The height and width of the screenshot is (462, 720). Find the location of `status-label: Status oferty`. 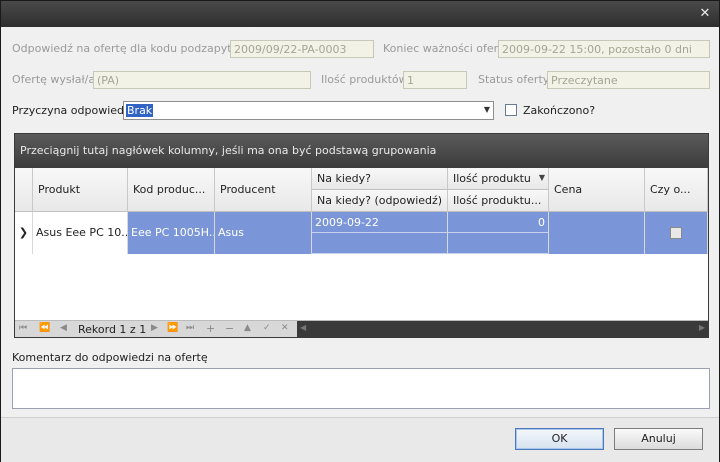

status-label: Status oferty is located at coordinates (514, 79).